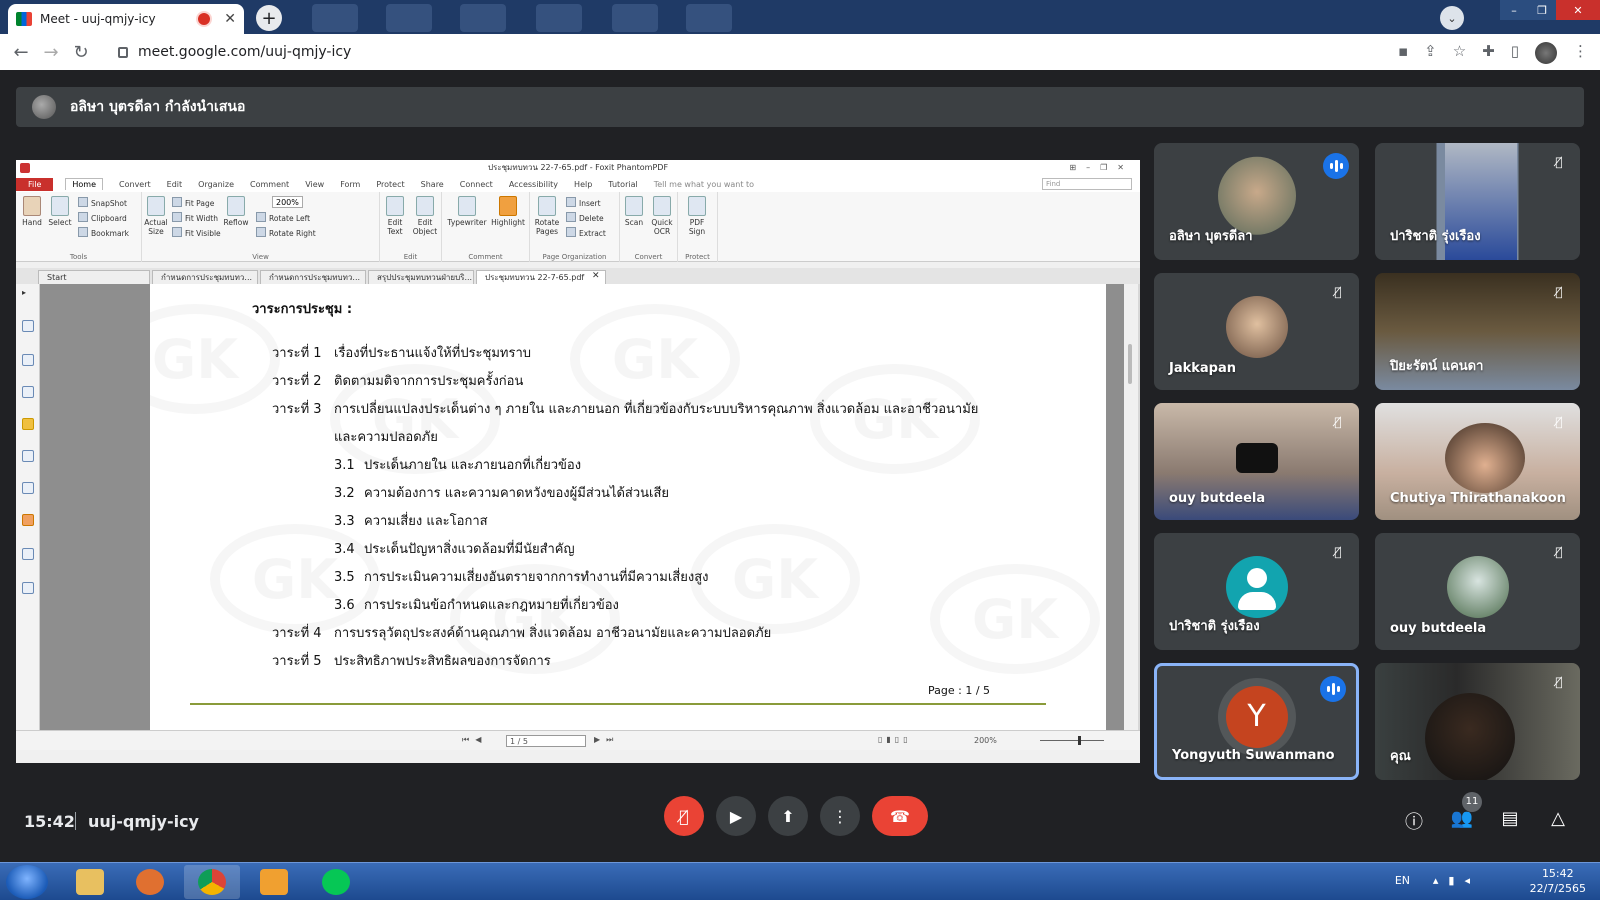 This screenshot has height=900, width=1600. Describe the element at coordinates (193, 202) in the screenshot. I see `fit-page-button: Fit Page` at that location.